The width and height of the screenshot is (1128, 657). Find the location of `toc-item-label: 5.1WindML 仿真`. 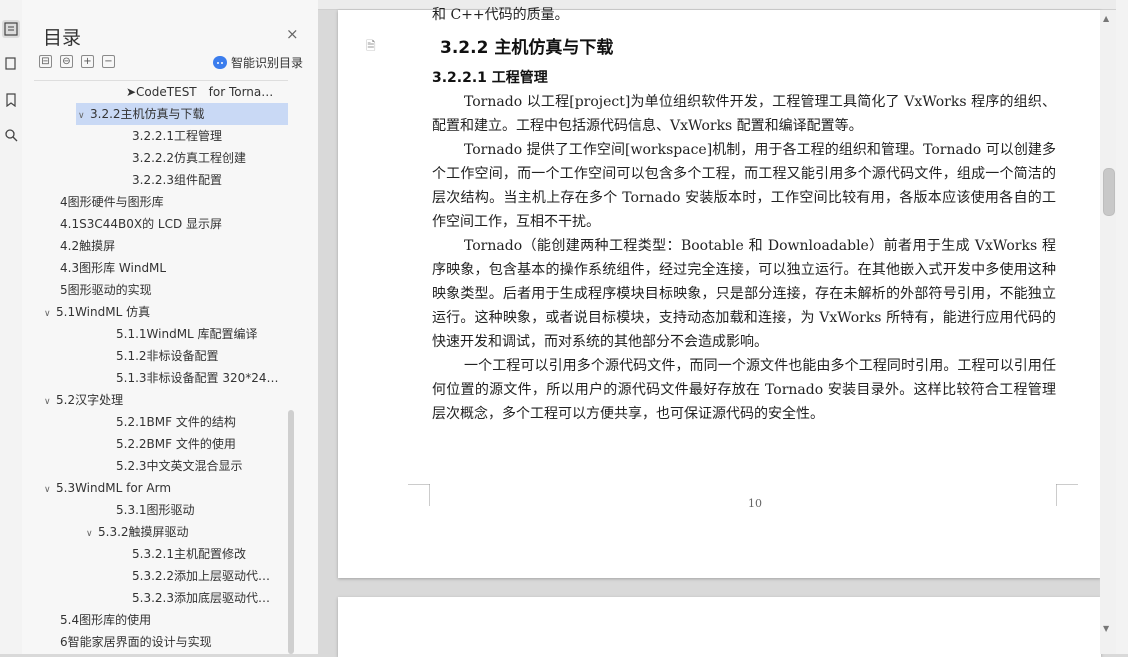

toc-item-label: 5.1WindML 仿真 is located at coordinates (103, 312).